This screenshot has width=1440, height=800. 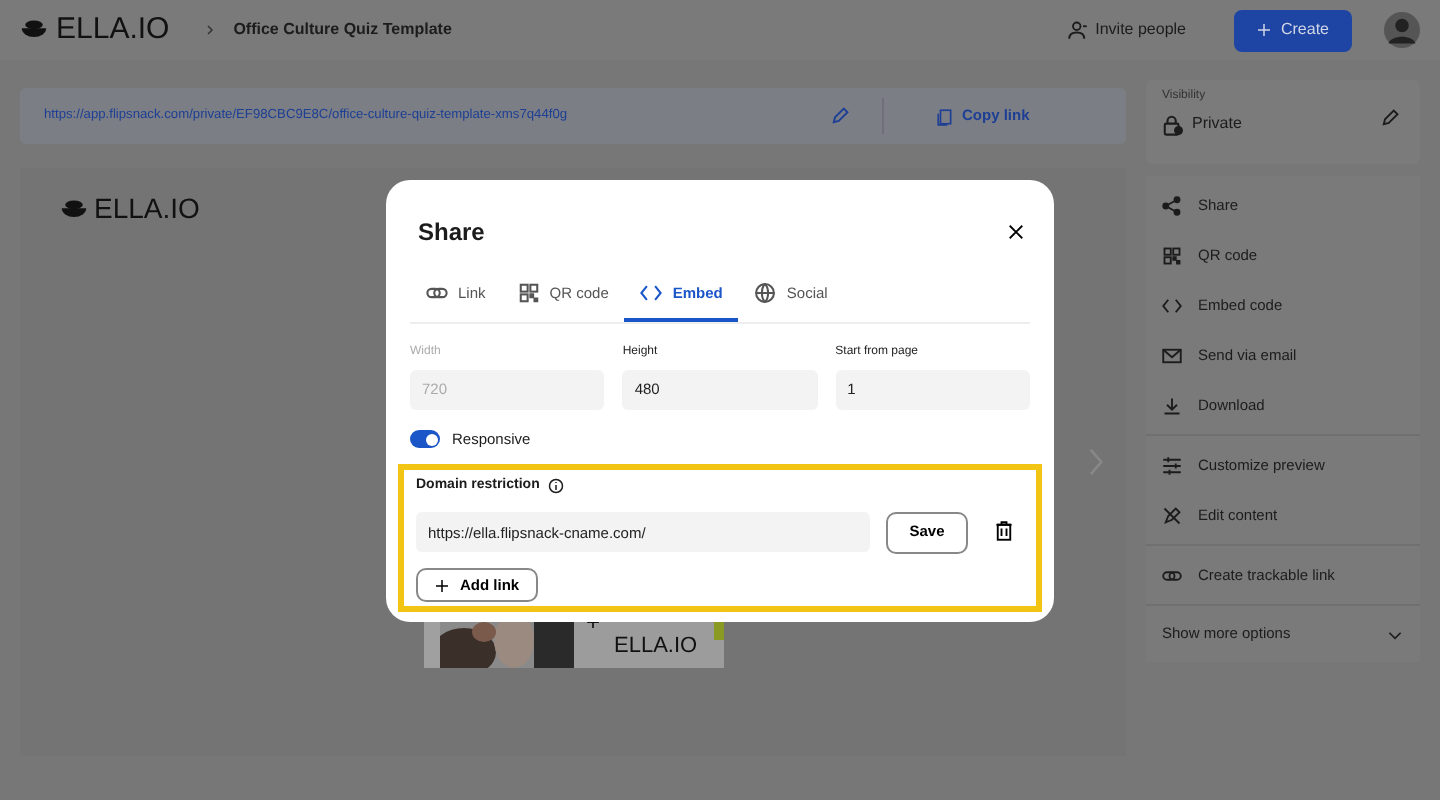 What do you see at coordinates (342, 30) in the screenshot?
I see `document-title: Office Culture Quiz Template` at bounding box center [342, 30].